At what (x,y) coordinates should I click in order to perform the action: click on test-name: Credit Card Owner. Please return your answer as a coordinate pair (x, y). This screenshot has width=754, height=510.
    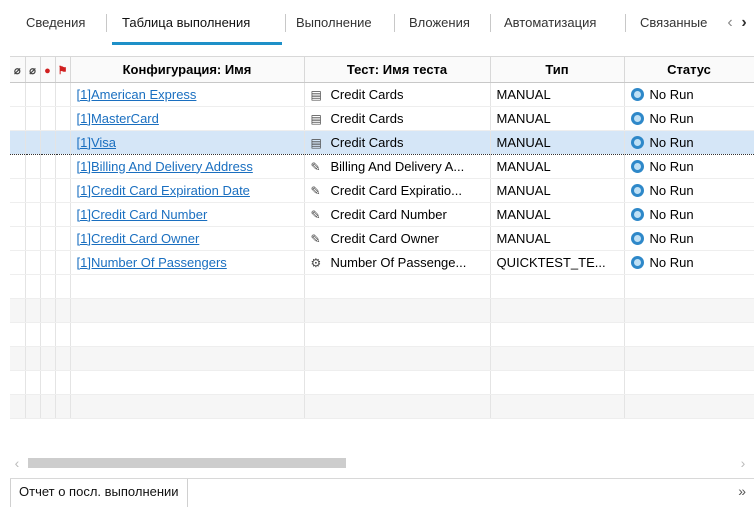
    Looking at the image, I should click on (384, 238).